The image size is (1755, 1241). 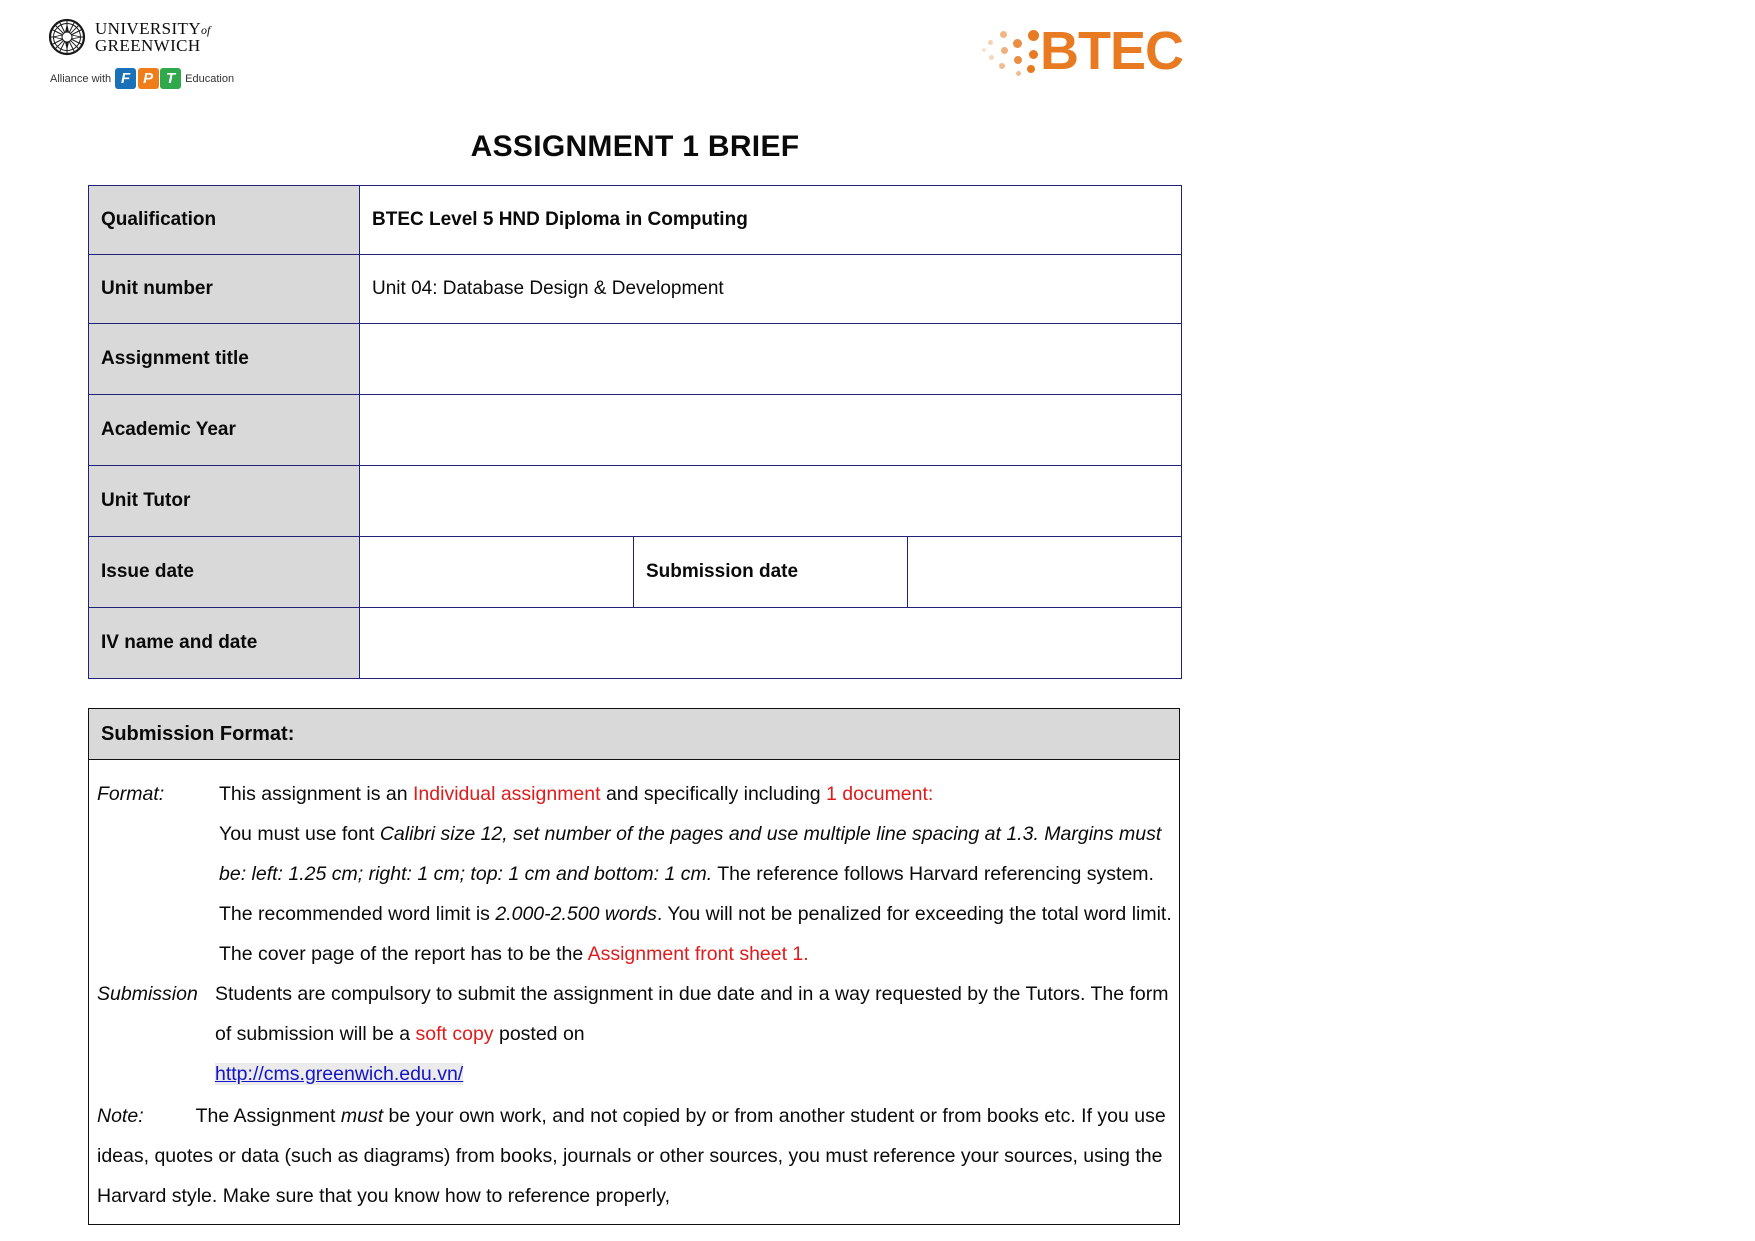 I want to click on uog-of-text: of, so click(x=206, y=30).